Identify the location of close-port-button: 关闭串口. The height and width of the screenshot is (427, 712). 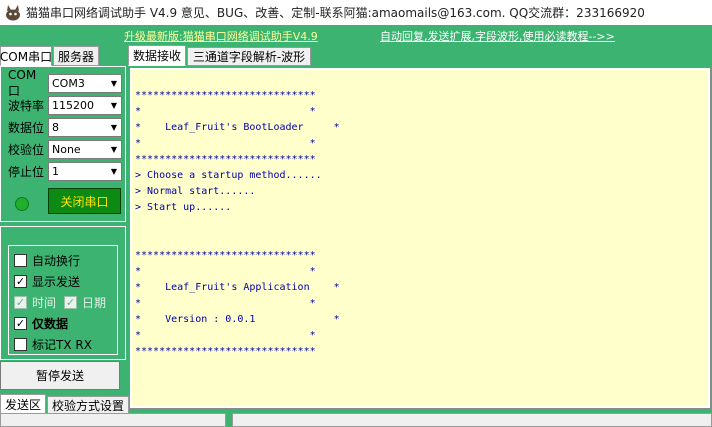
(84, 201).